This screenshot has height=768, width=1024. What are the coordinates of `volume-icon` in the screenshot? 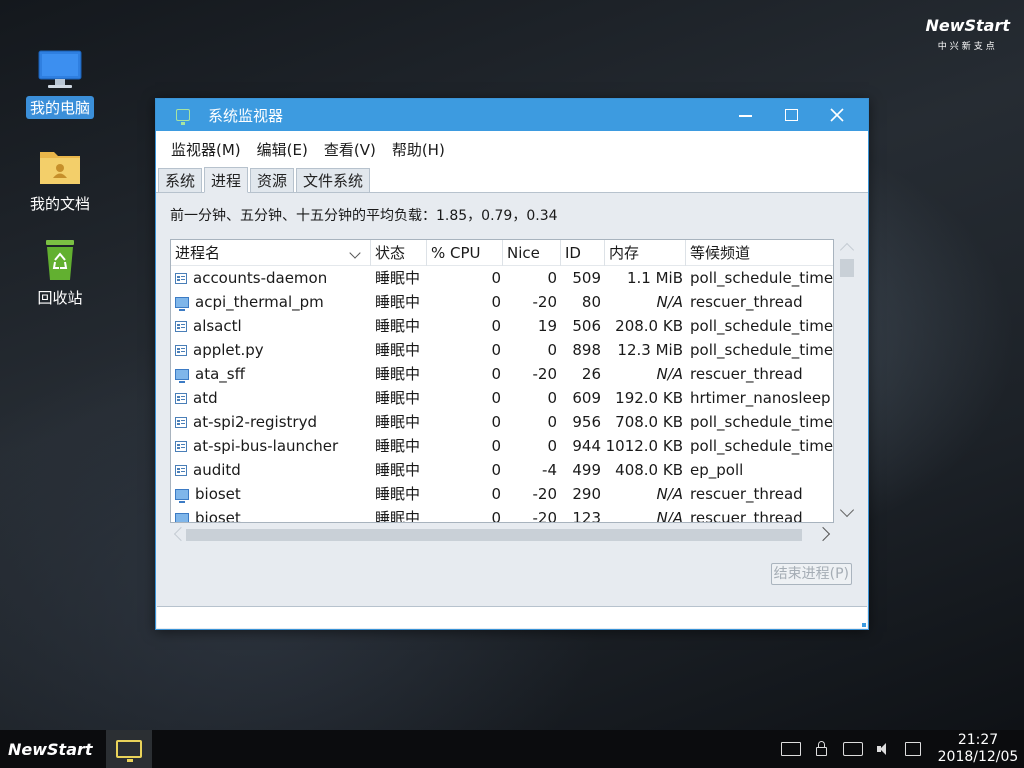 It's located at (883, 749).